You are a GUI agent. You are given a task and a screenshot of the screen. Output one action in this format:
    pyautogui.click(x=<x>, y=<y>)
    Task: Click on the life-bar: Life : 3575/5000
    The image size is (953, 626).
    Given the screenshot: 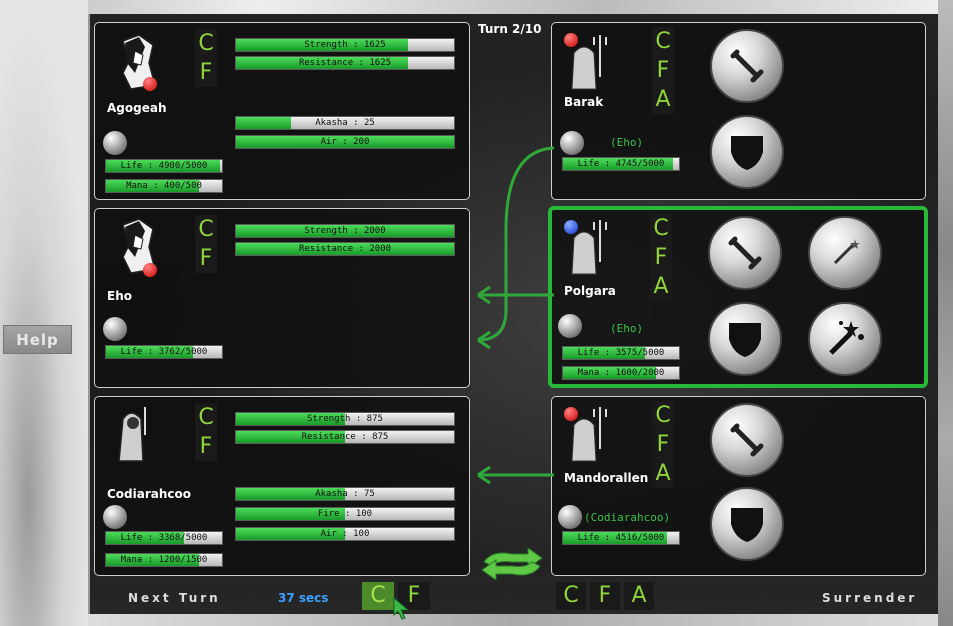 What is the action you would take?
    pyautogui.click(x=621, y=353)
    